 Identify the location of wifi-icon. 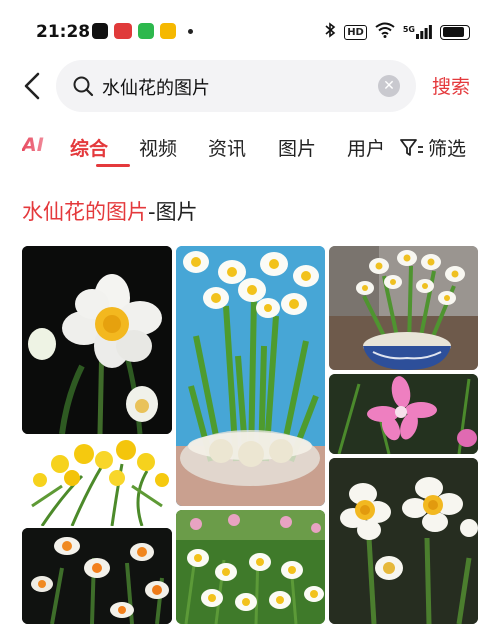
(385, 32).